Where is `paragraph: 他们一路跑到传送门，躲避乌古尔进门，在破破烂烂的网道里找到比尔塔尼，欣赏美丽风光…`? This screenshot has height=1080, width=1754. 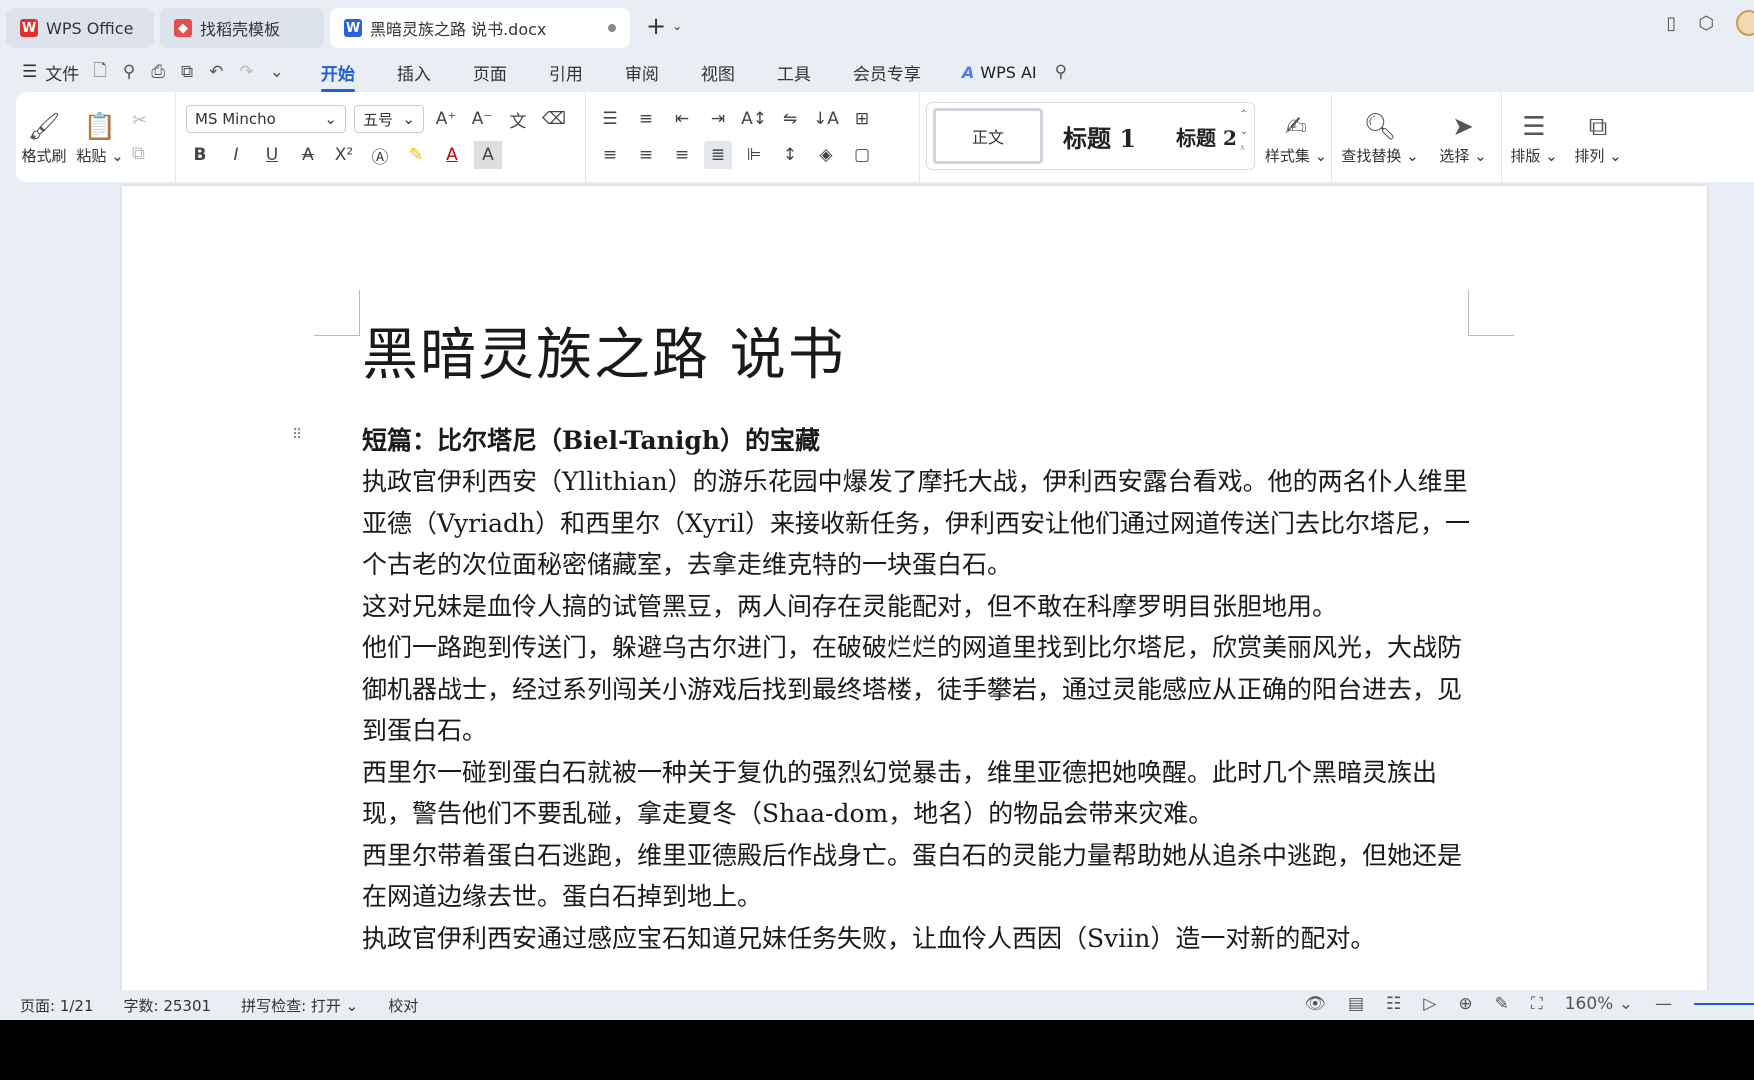 paragraph: 他们一路跑到传送门，躲避乌古尔进门，在破破烂烂的网道里找到比尔塔尼，欣赏美丽风光… is located at coordinates (917, 689).